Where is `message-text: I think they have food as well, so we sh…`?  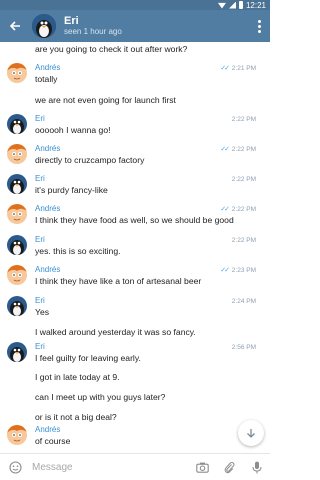
message-text: I think they have food as well, so we sh… is located at coordinates (134, 220).